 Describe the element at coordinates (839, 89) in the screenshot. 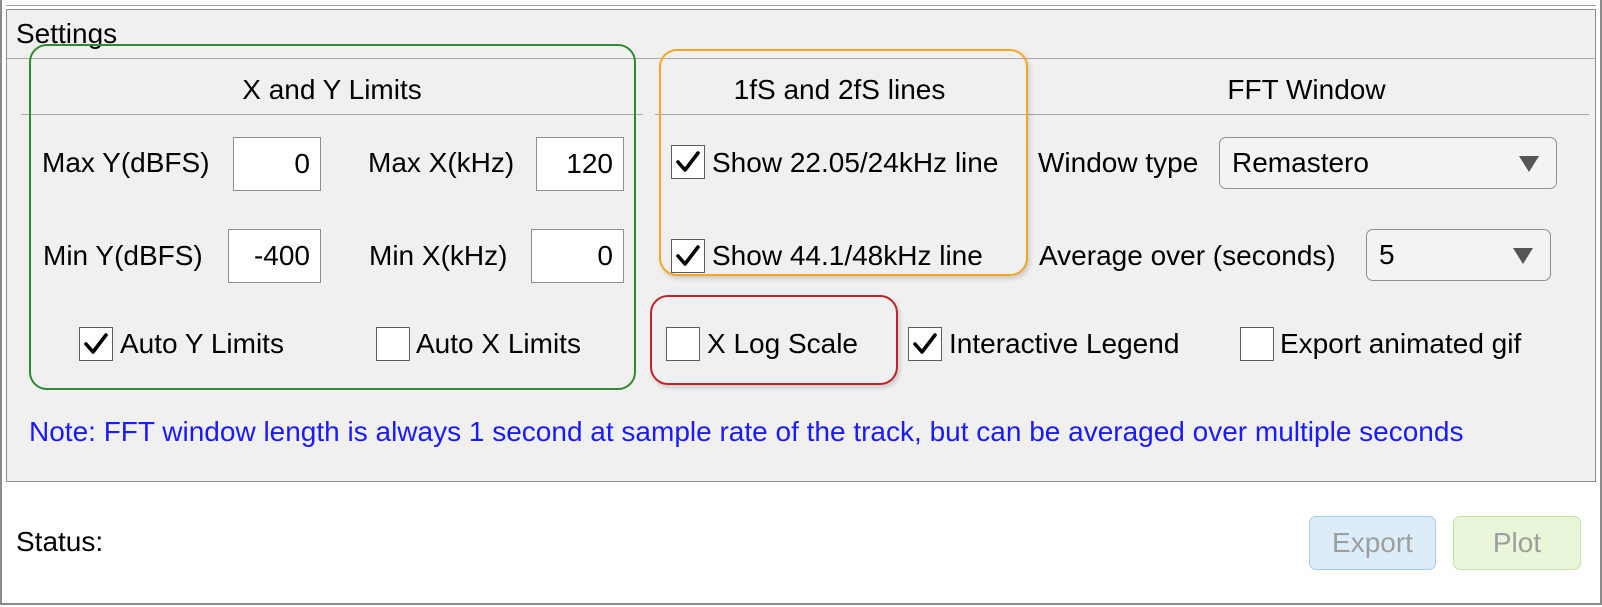

I see `lines-title: 1fS and 2fS lines` at that location.